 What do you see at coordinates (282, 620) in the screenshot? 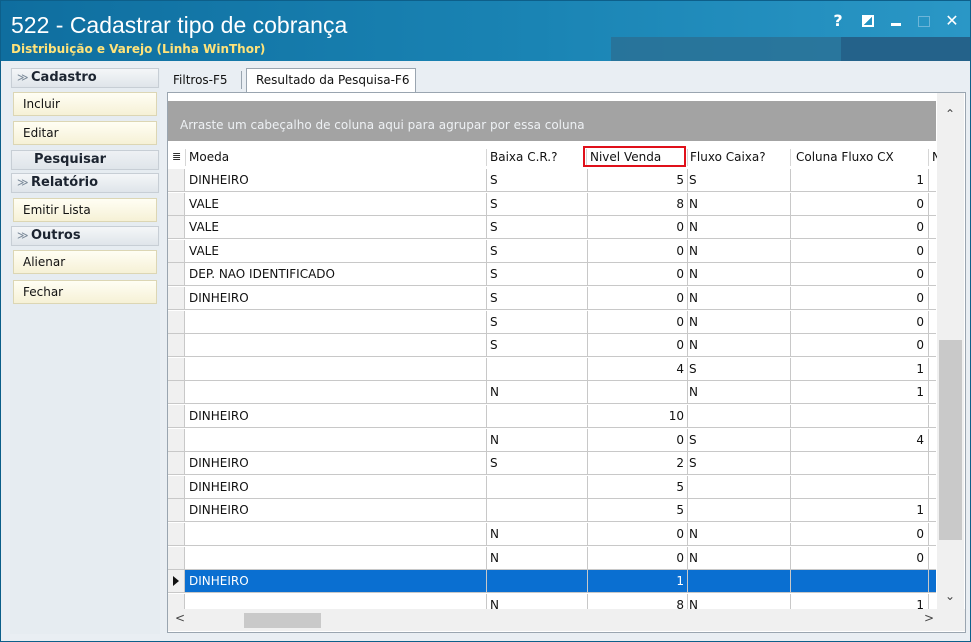
I see `horizontal-scroll-thumb` at bounding box center [282, 620].